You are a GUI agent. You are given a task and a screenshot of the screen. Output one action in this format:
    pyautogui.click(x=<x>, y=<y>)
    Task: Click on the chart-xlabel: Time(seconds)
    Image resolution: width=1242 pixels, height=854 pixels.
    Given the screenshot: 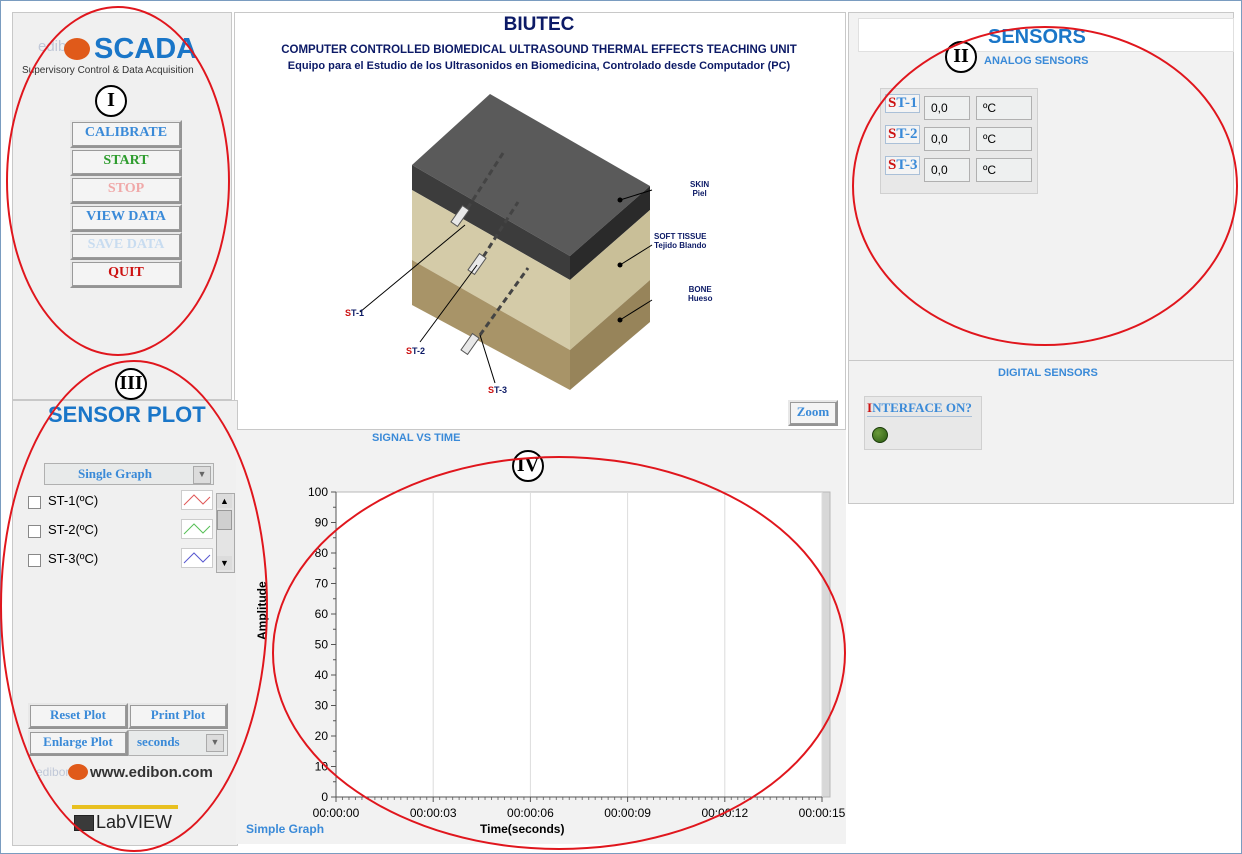 What is the action you would take?
    pyautogui.click(x=522, y=829)
    